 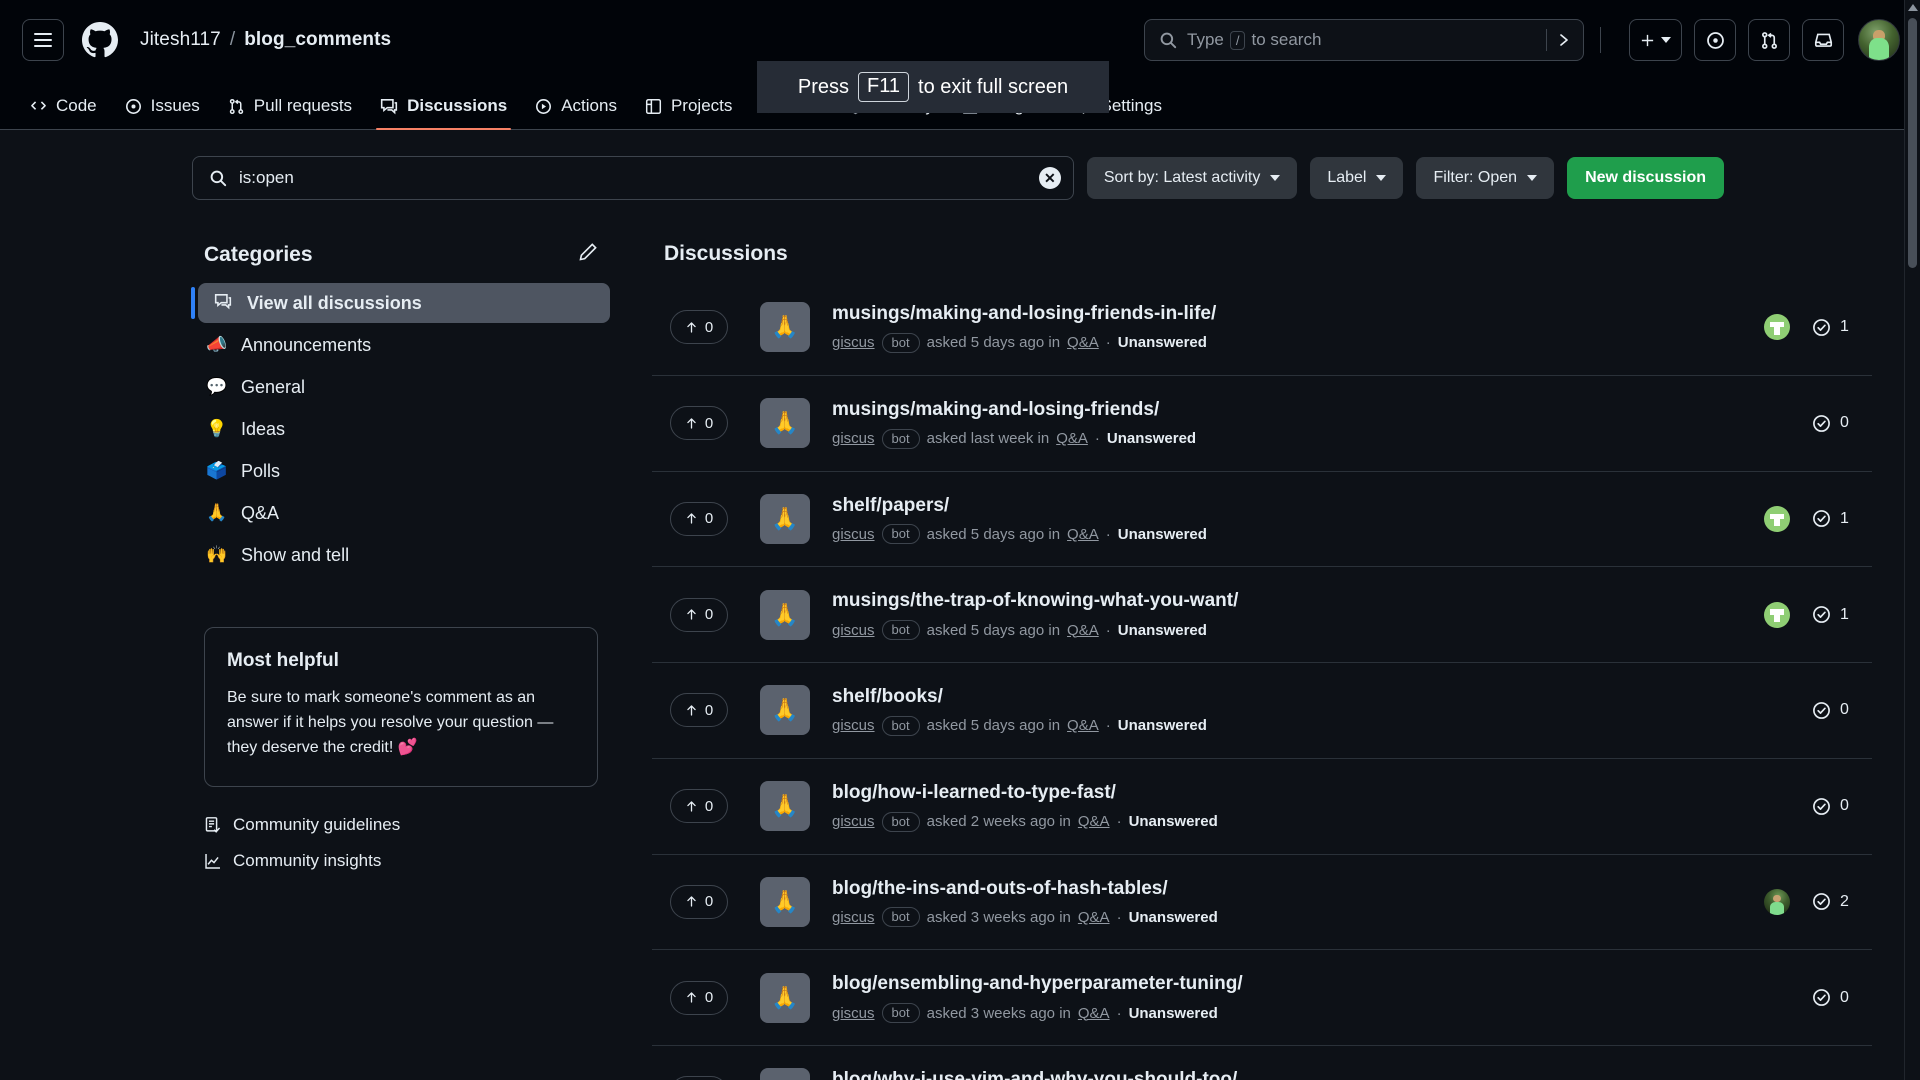 What do you see at coordinates (180, 40) in the screenshot?
I see `breadcrumb-owner: Jitesh117` at bounding box center [180, 40].